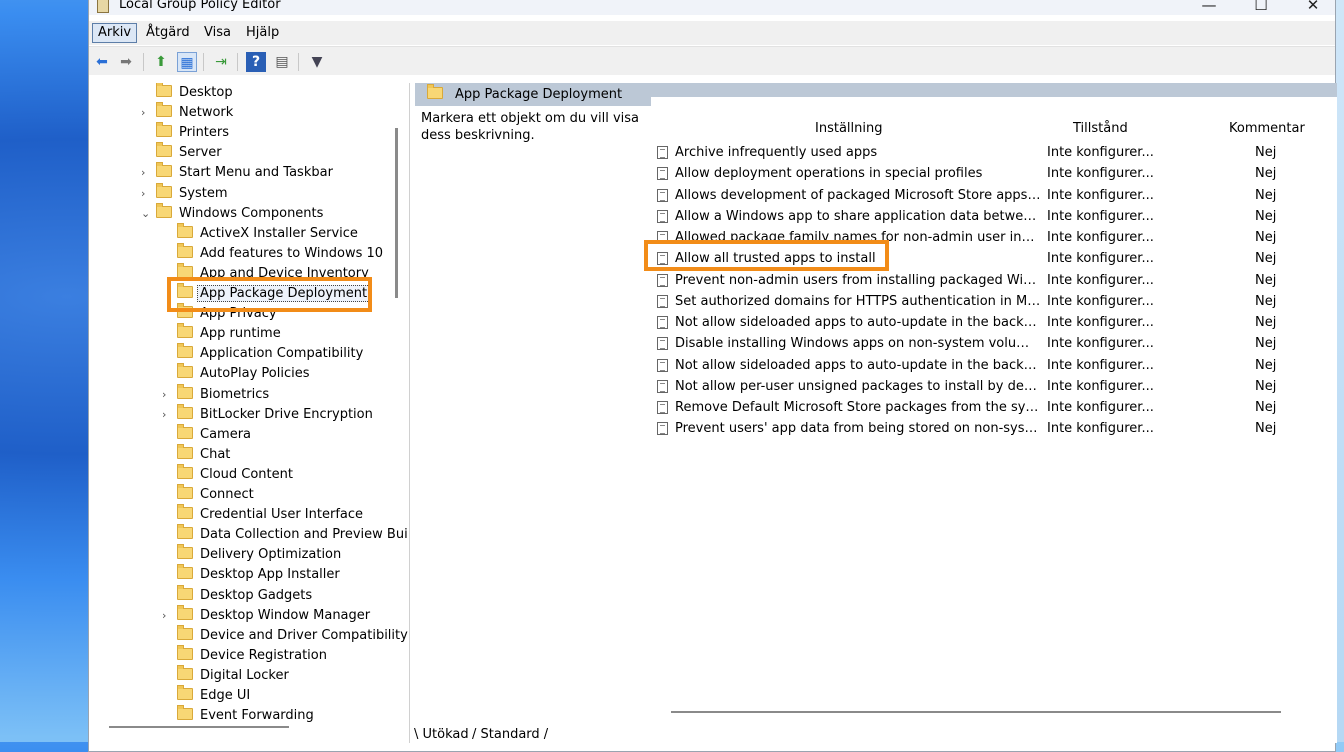 The width and height of the screenshot is (1344, 752). I want to click on toolbar-separator, so click(203, 62).